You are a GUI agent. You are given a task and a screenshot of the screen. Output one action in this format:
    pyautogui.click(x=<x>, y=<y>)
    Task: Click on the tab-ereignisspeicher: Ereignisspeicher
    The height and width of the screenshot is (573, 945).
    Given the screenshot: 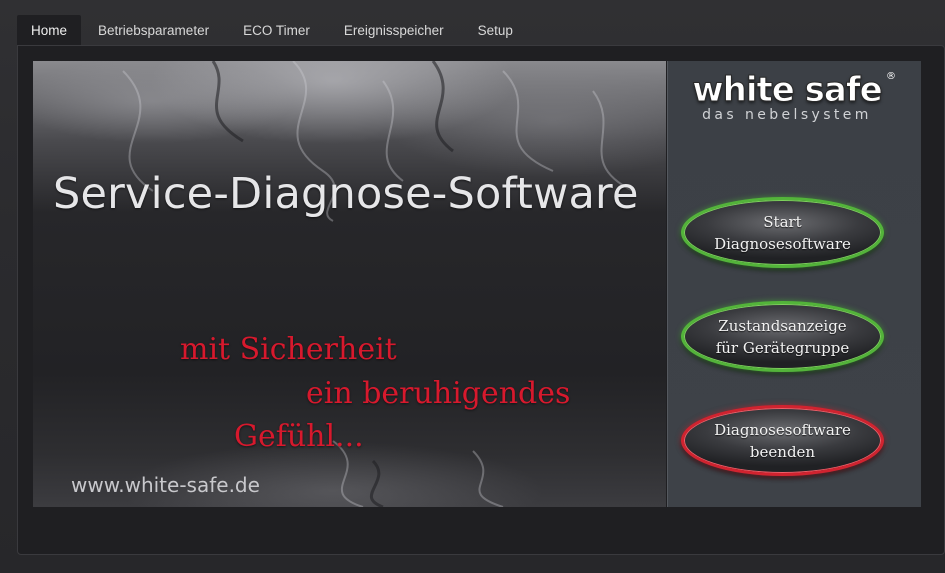 What is the action you would take?
    pyautogui.click(x=394, y=30)
    